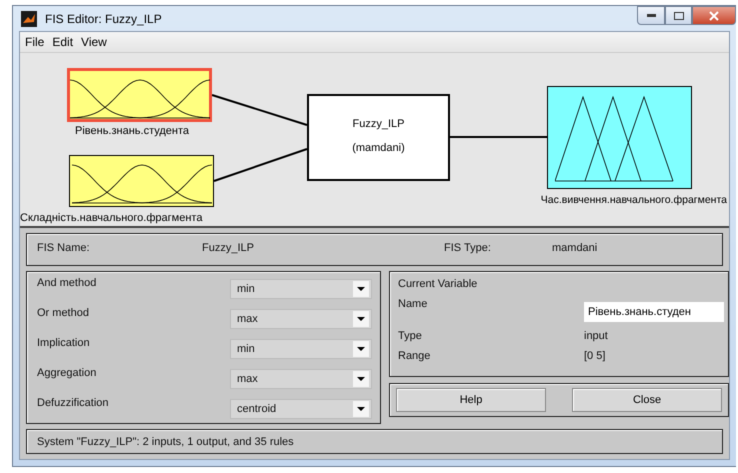 The height and width of the screenshot is (473, 738). Describe the element at coordinates (64, 343) in the screenshot. I see `method-label: Implication` at that location.